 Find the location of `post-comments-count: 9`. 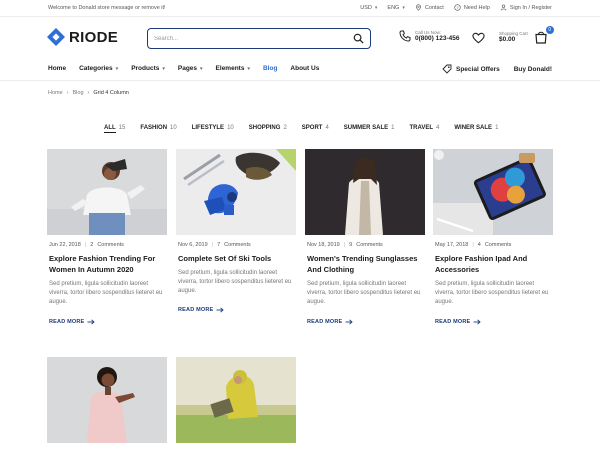

post-comments-count: 9 is located at coordinates (350, 245).